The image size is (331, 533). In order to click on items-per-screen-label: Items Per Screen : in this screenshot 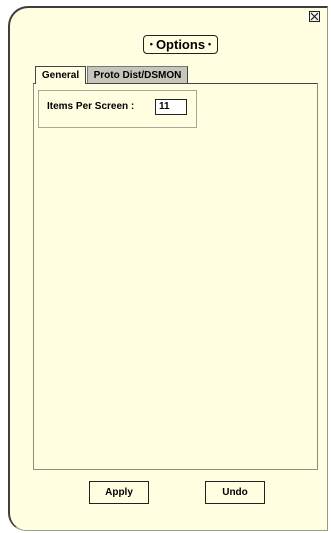, I will do `click(91, 106)`.